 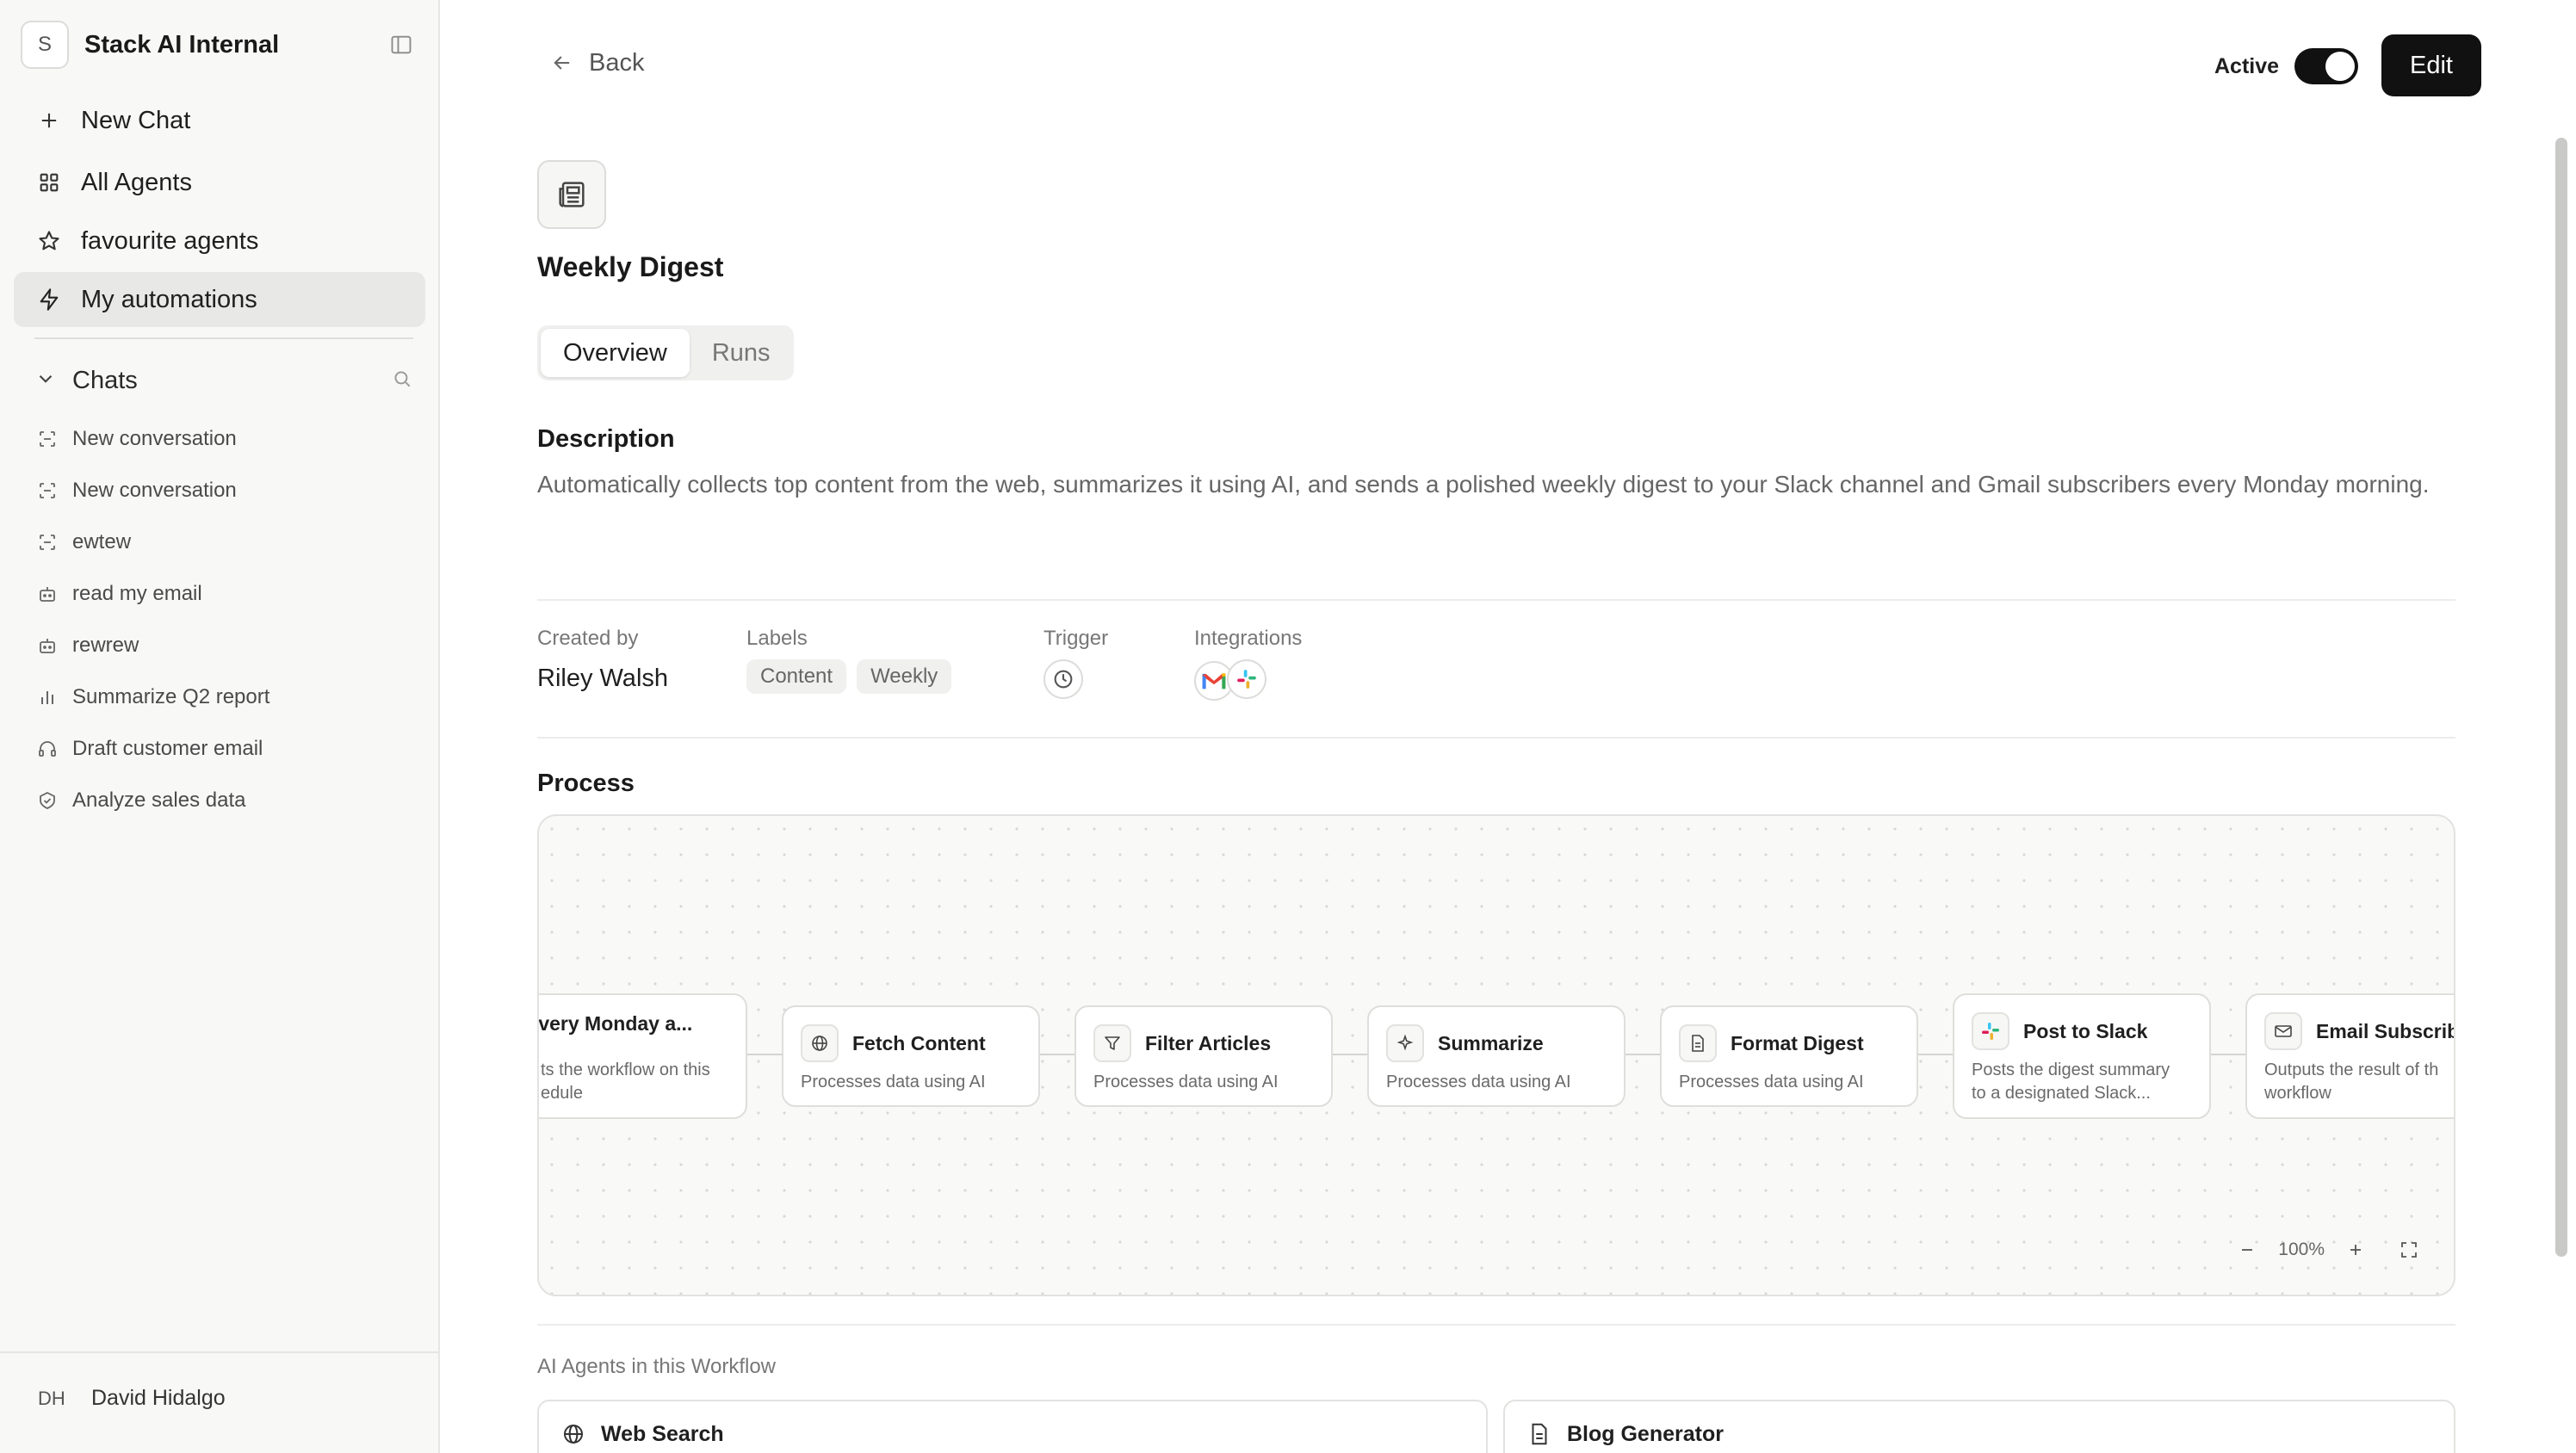 What do you see at coordinates (2561, 697) in the screenshot?
I see `scrollbar` at bounding box center [2561, 697].